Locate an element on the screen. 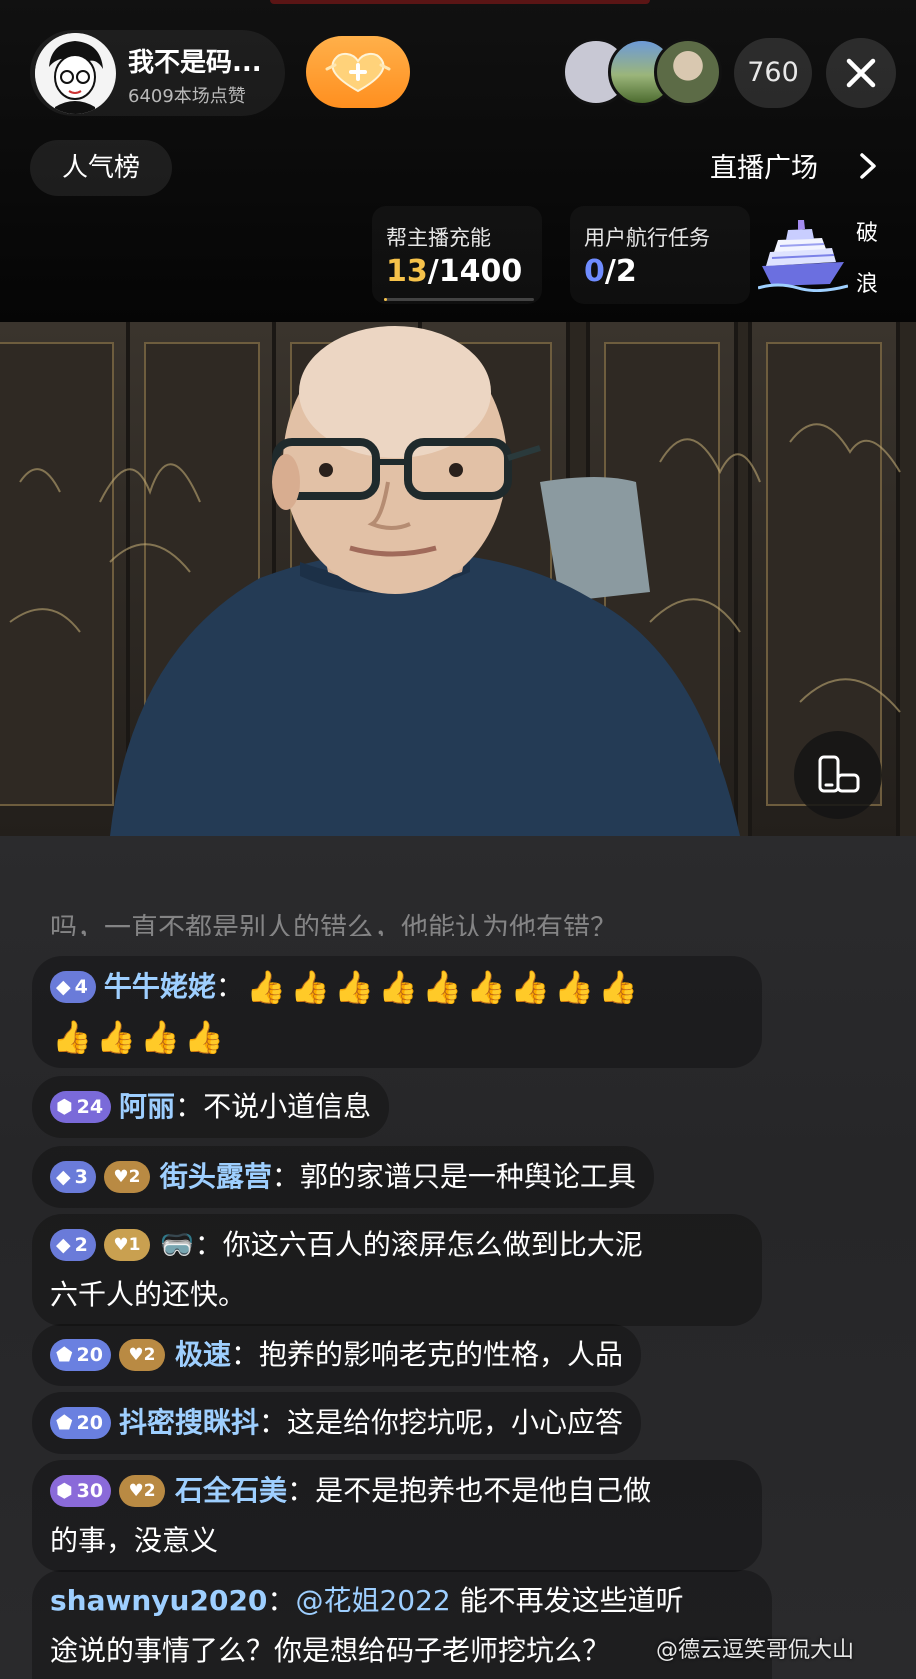 This screenshot has width=916, height=1679. thumbs-up-icons: 👍 👍 👍 👍 👍 👍 👍 👍 👍 is located at coordinates (442, 987).